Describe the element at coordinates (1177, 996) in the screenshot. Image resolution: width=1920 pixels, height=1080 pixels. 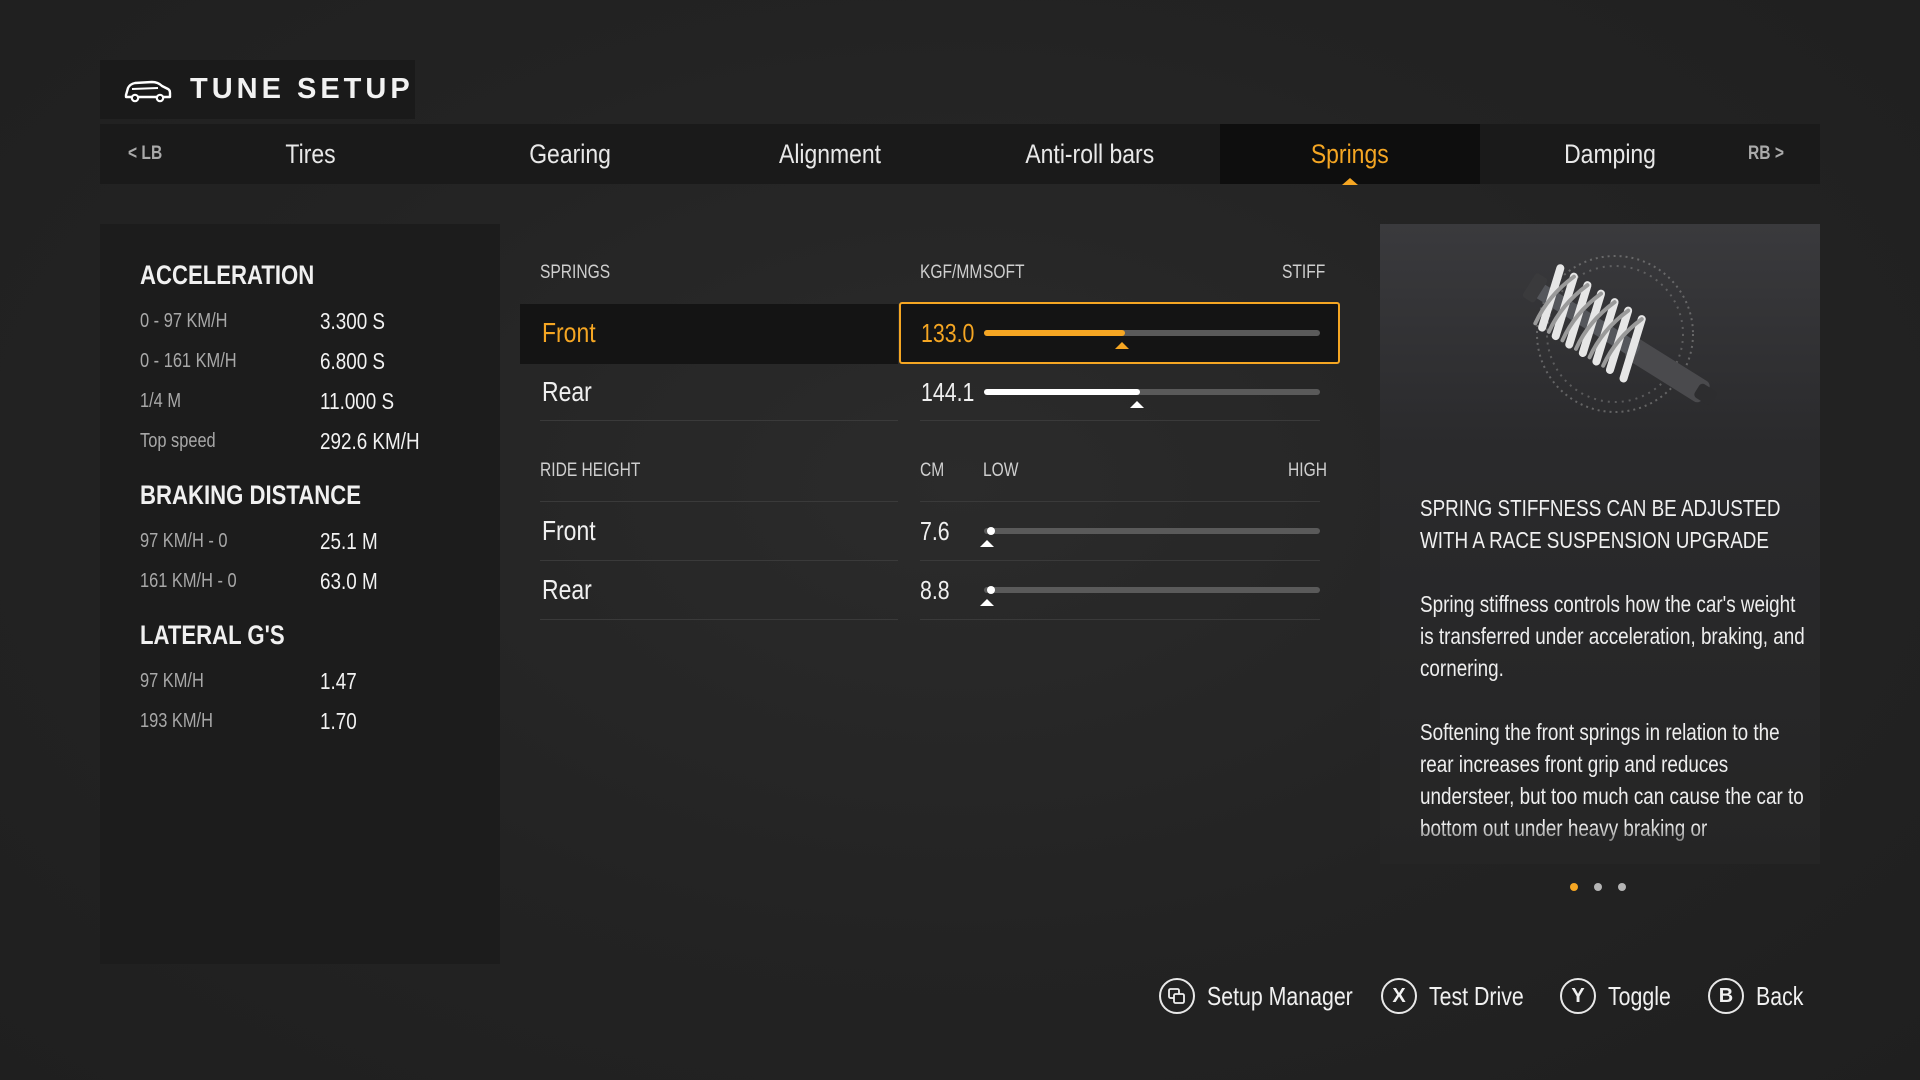
I see `setup-manager-icon` at that location.